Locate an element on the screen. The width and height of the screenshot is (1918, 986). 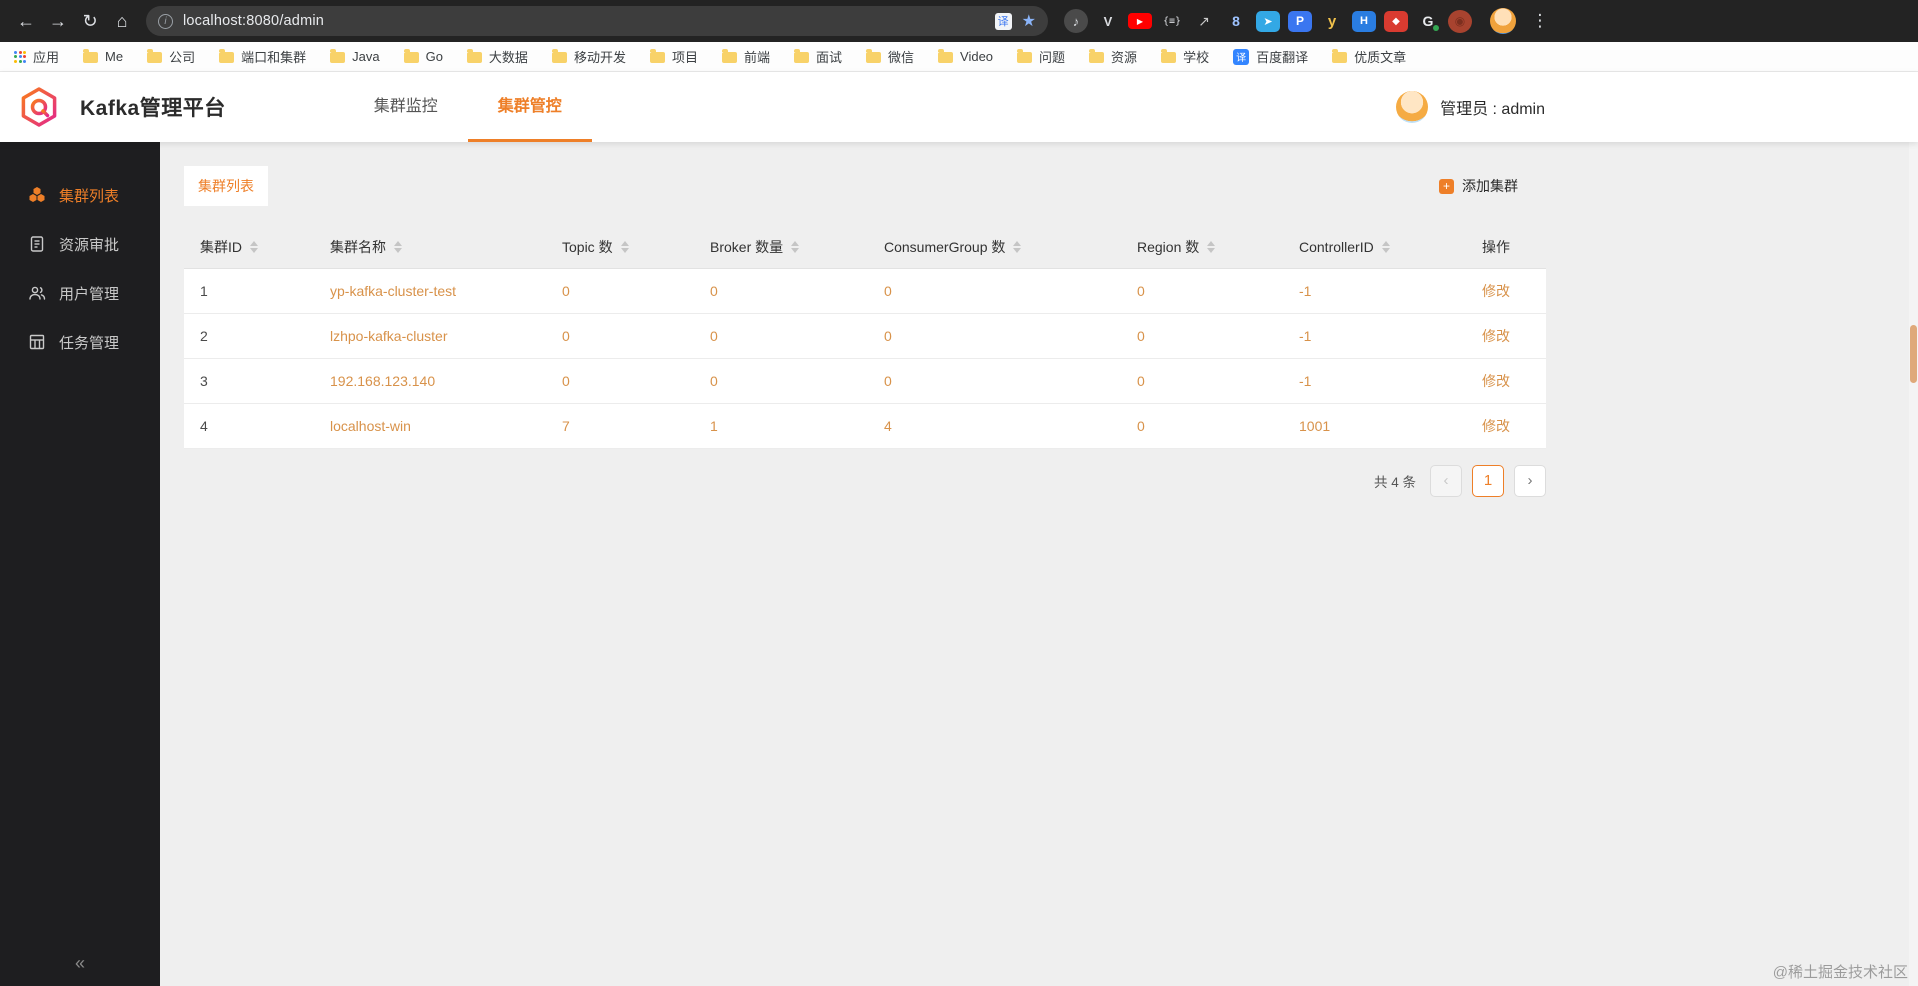
sidebar-item-resource-approval: 资源审批 is located at coordinates (80, 244).